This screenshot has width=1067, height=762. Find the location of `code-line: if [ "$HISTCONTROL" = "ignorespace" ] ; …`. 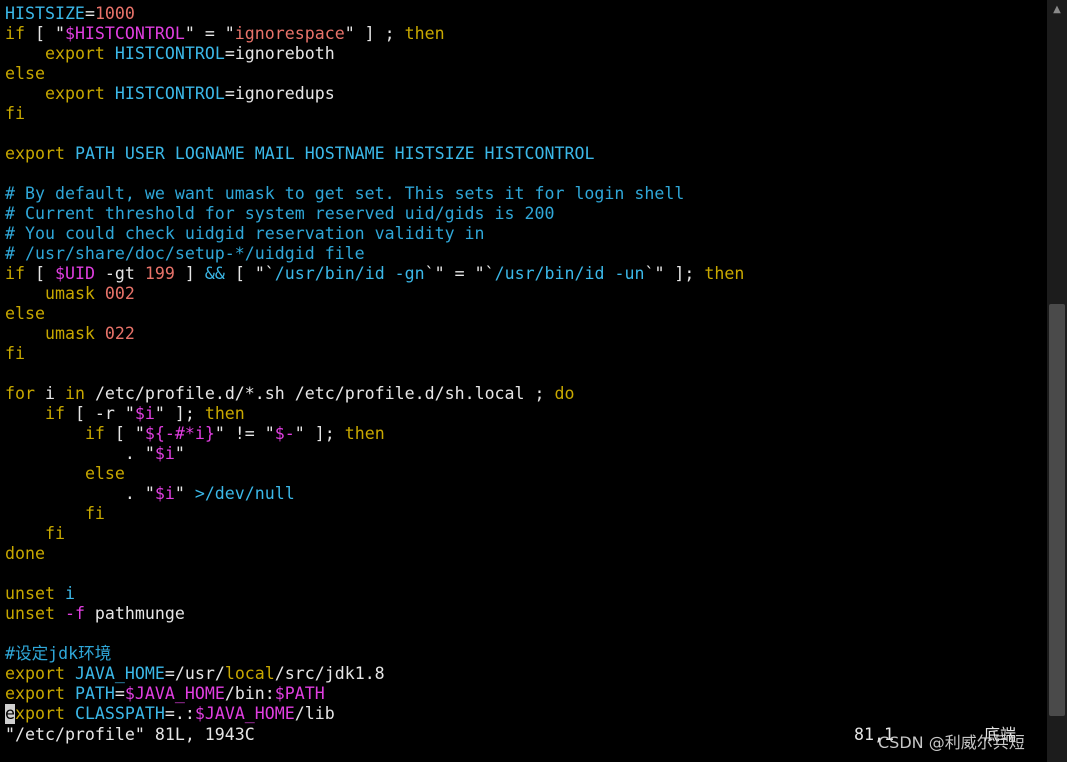

code-line: if [ "$HISTCONTROL" = "ignorespace" ] ; … is located at coordinates (525, 34).